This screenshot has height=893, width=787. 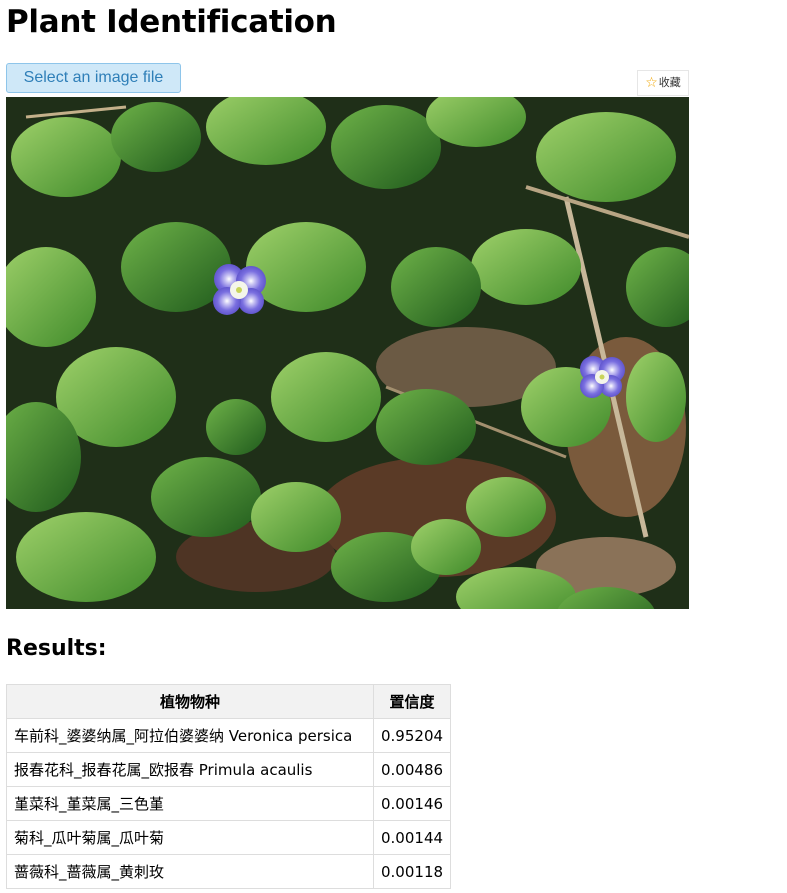 I want to click on species-cell: 堇菜科_堇菜属_三色堇, so click(x=190, y=803).